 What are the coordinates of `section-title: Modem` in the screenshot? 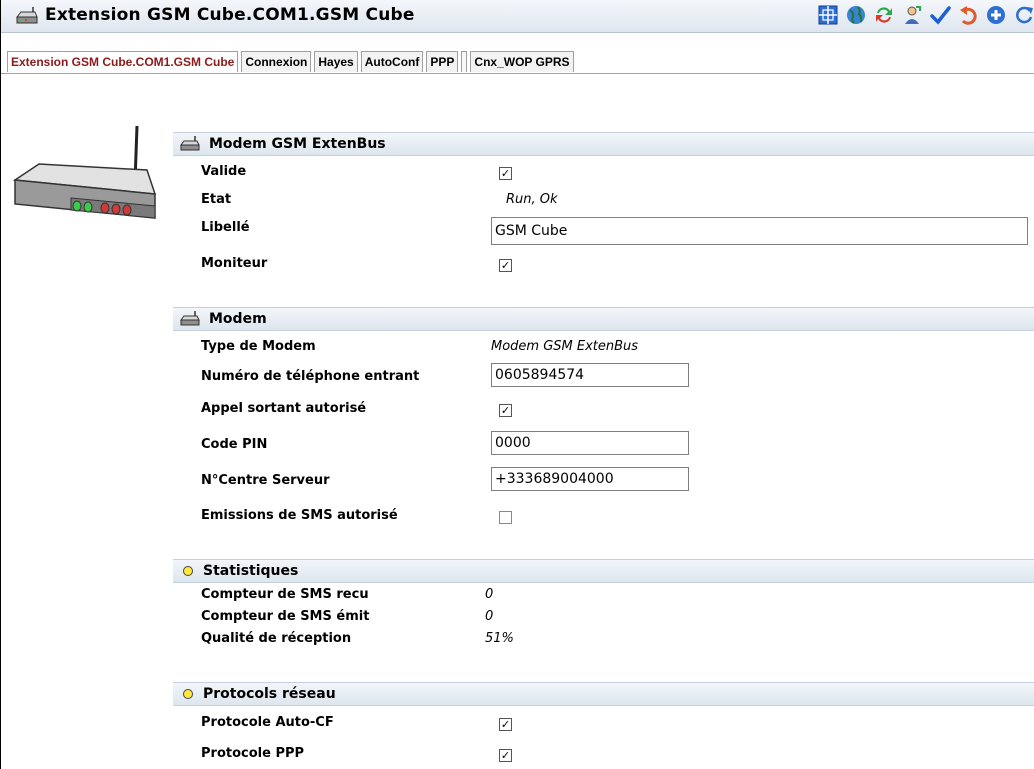 It's located at (238, 319).